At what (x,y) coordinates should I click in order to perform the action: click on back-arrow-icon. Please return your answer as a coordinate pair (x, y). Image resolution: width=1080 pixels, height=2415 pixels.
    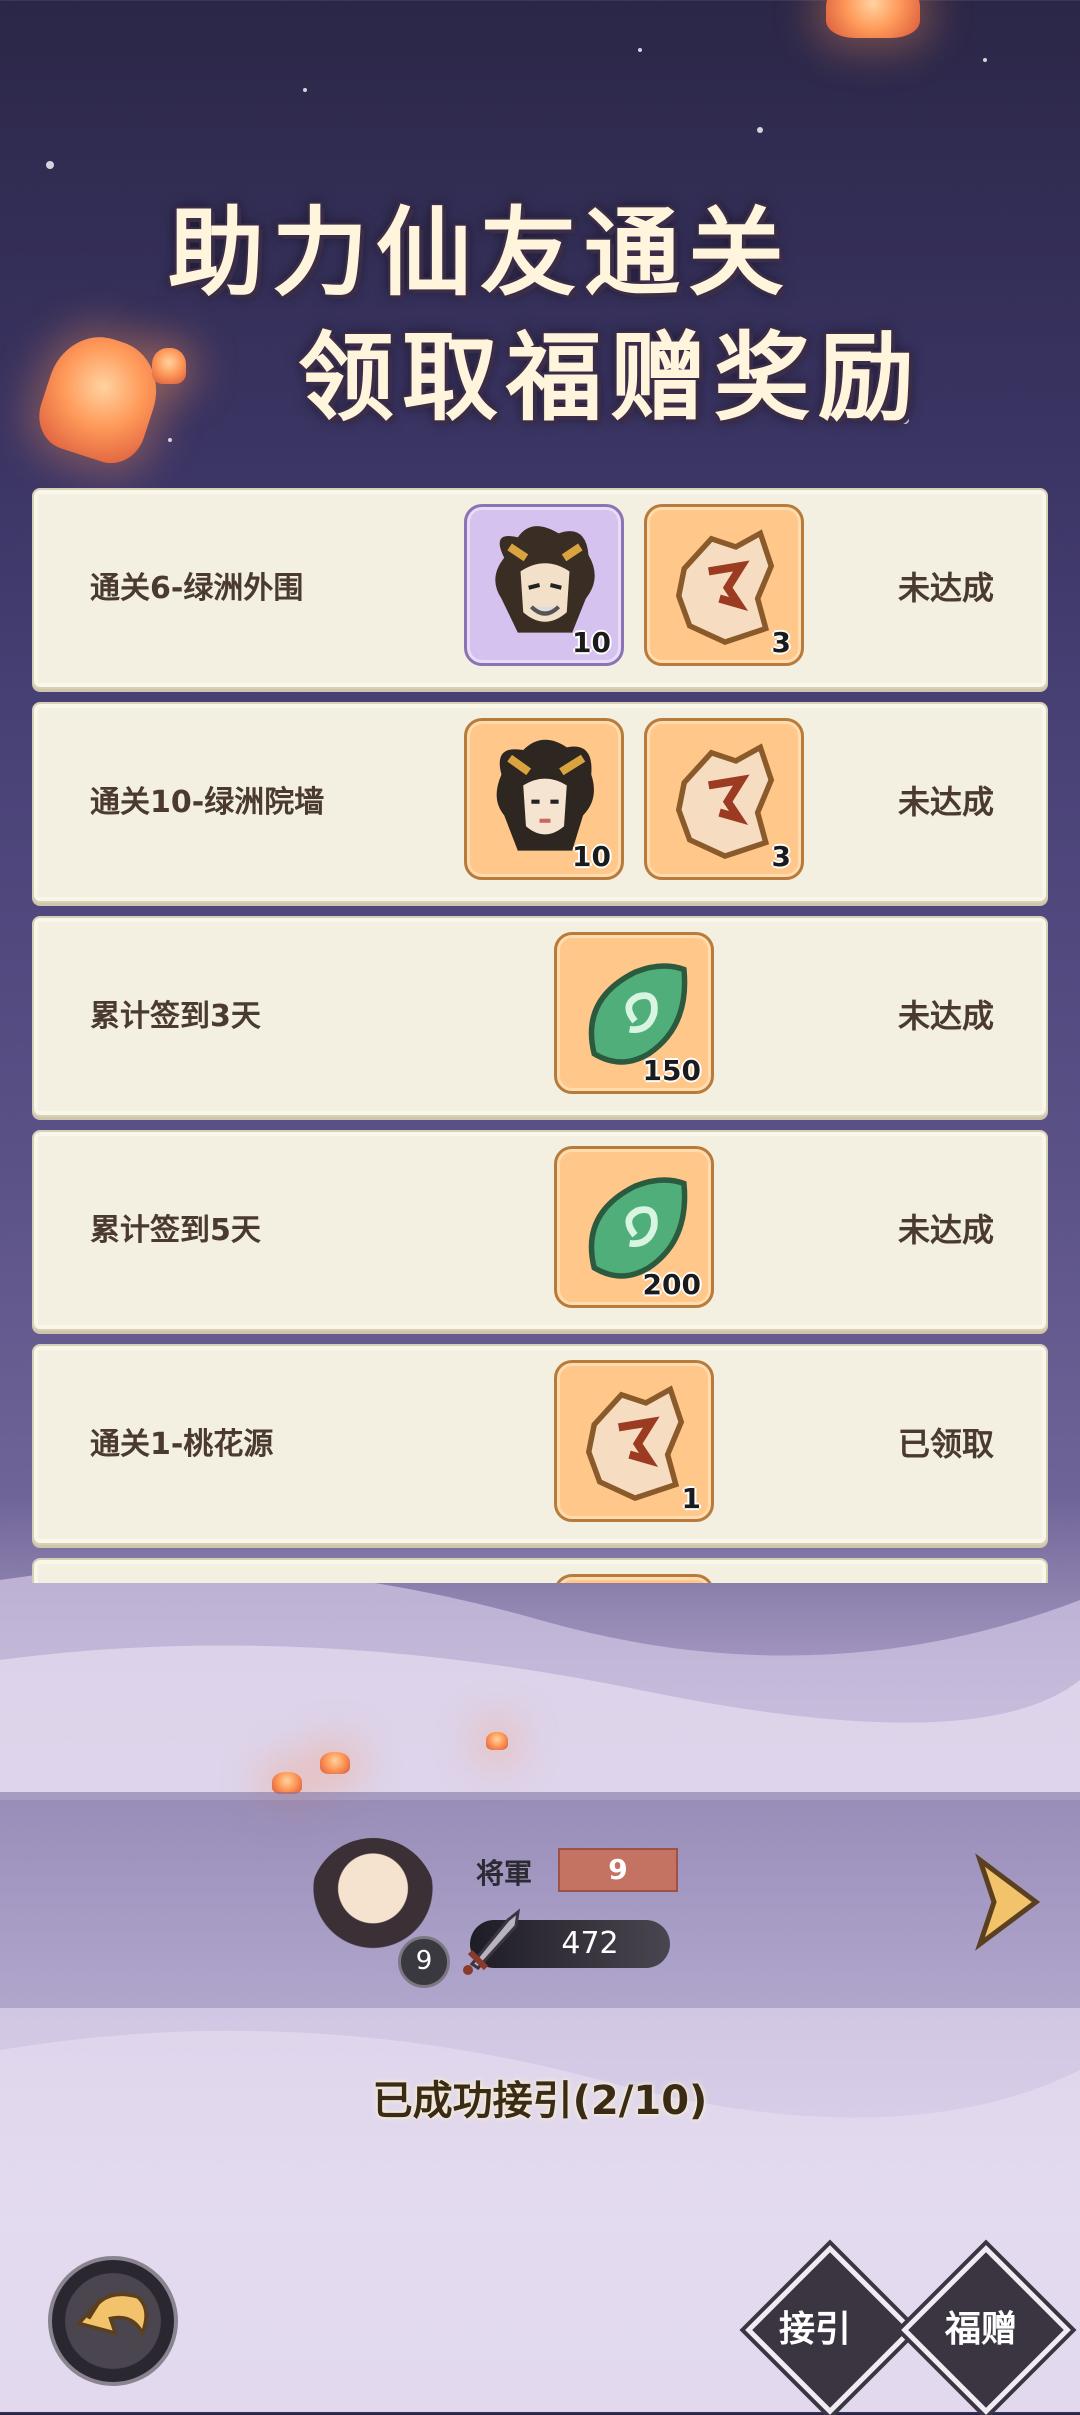
    Looking at the image, I should click on (111, 2315).